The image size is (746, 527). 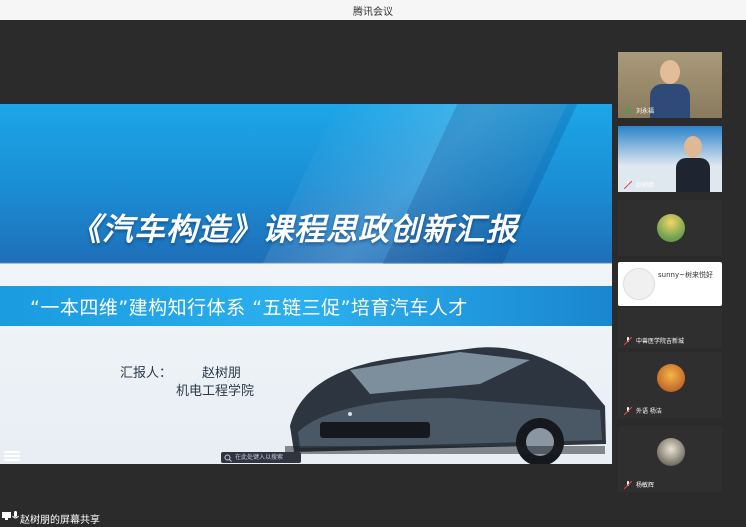 I want to click on menu-icon, so click(x=12, y=456).